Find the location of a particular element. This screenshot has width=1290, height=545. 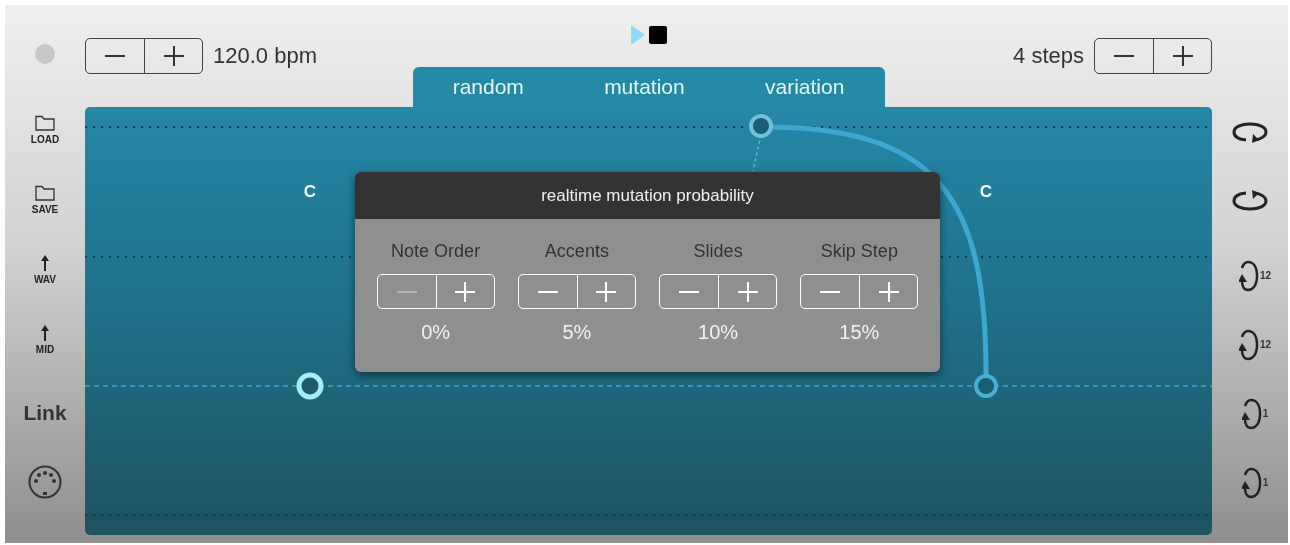

tab: variation is located at coordinates (804, 87).